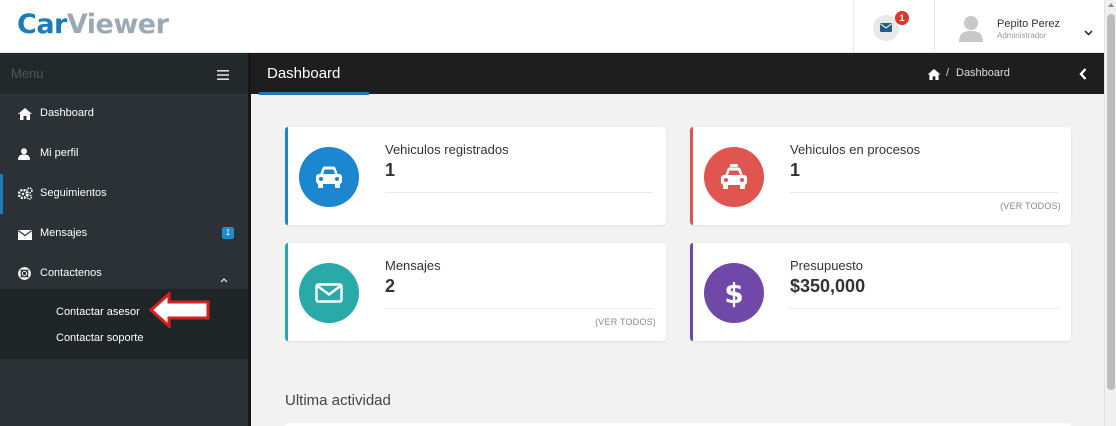  What do you see at coordinates (1028, 24) in the screenshot?
I see `user-name: Pepito Perez` at bounding box center [1028, 24].